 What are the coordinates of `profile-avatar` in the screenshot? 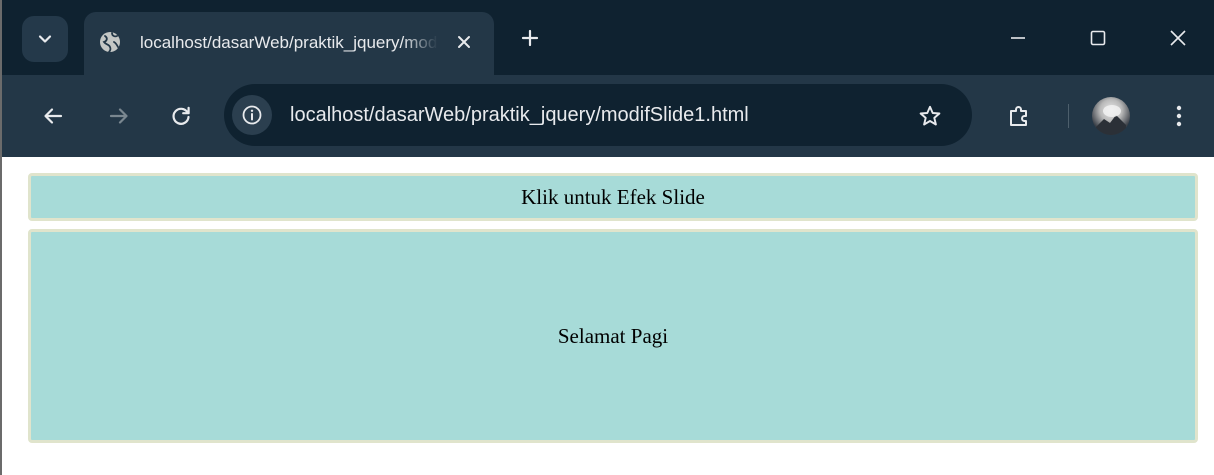 It's located at (1111, 116).